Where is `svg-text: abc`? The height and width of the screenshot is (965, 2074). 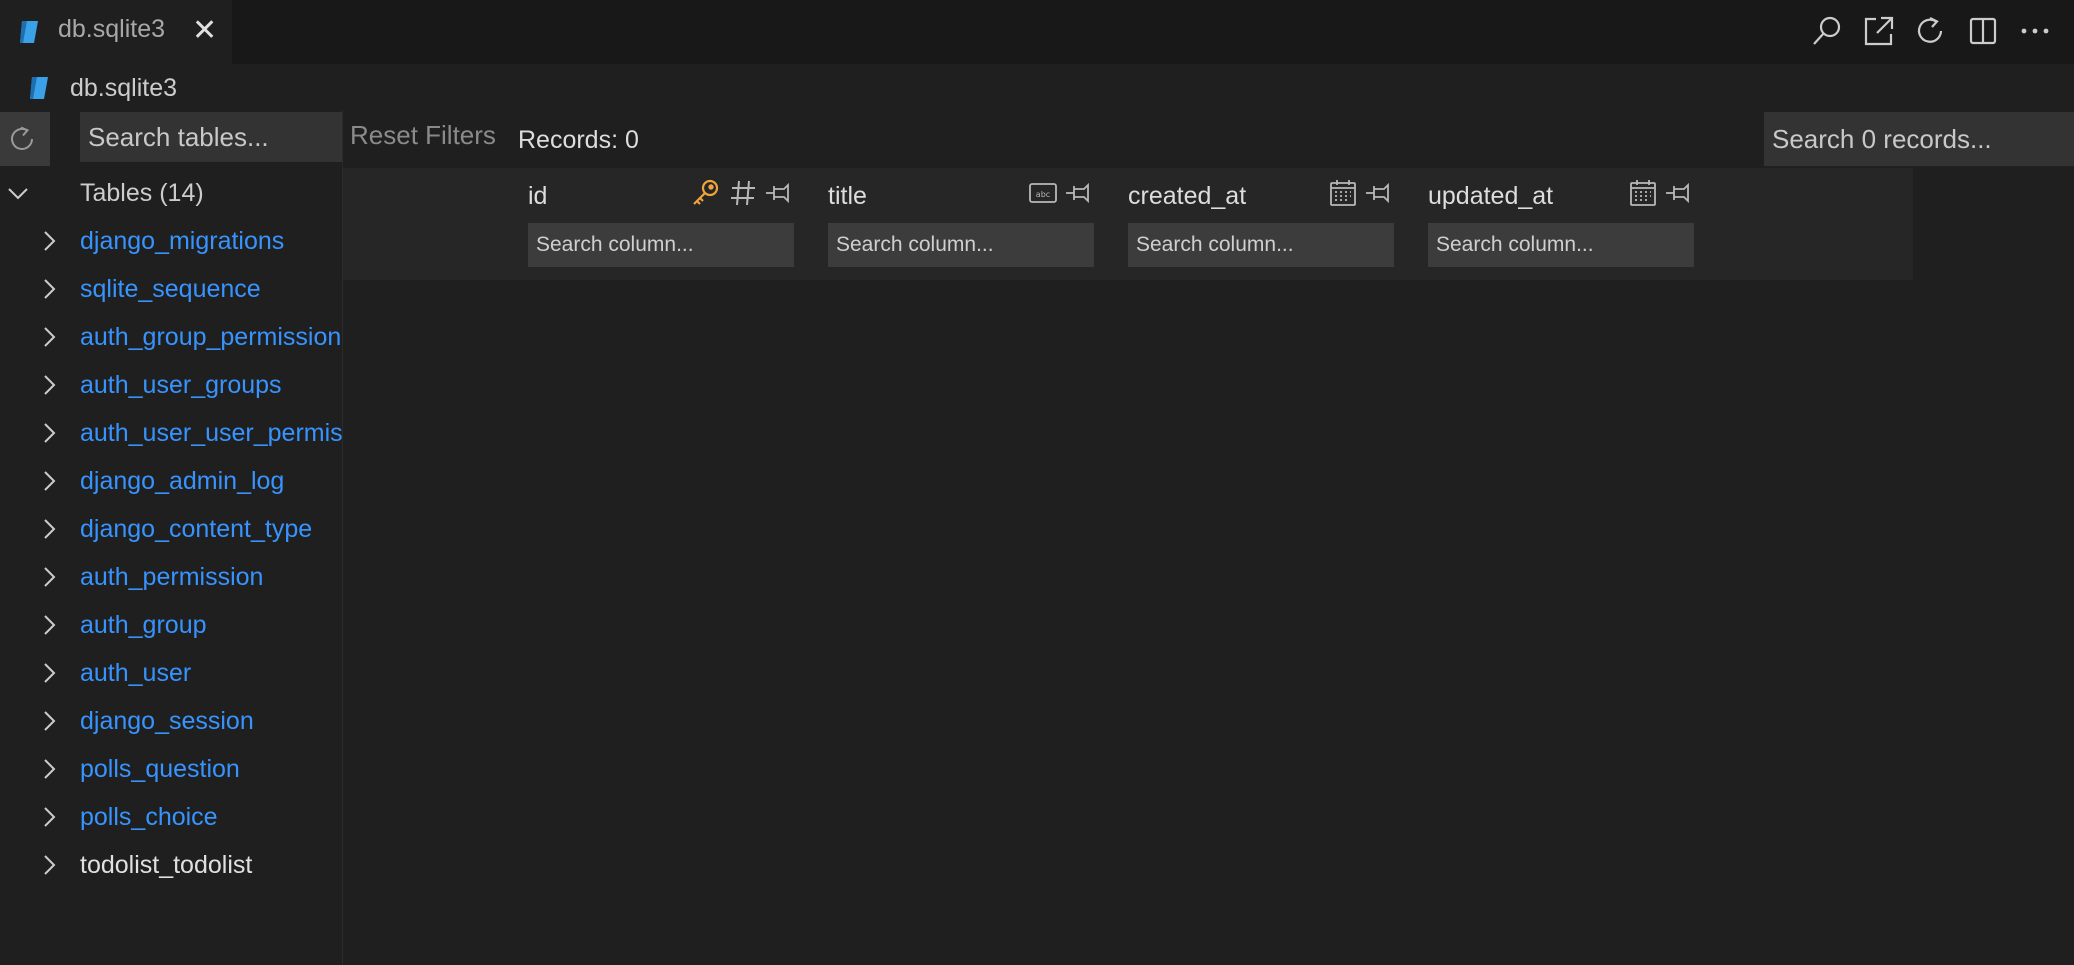
svg-text: abc is located at coordinates (1043, 194).